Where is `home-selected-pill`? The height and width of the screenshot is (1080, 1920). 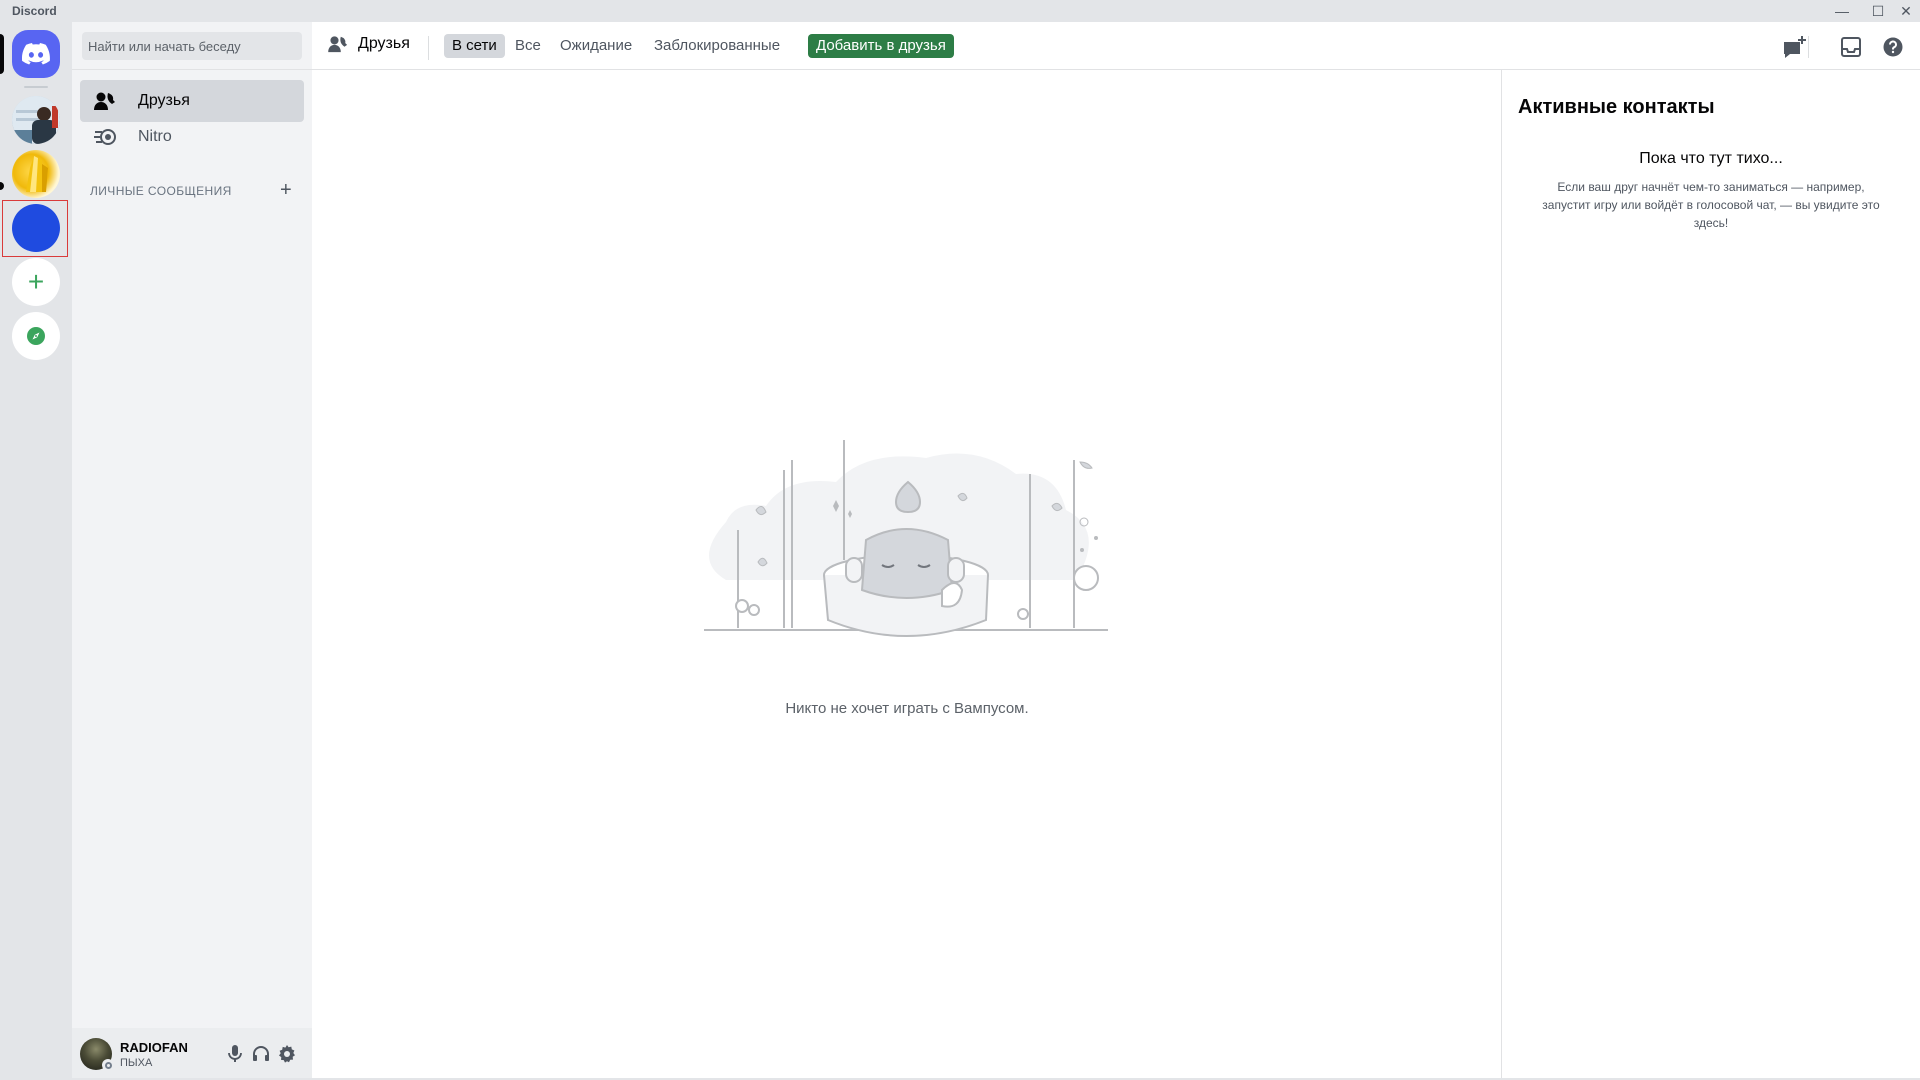 home-selected-pill is located at coordinates (2, 54).